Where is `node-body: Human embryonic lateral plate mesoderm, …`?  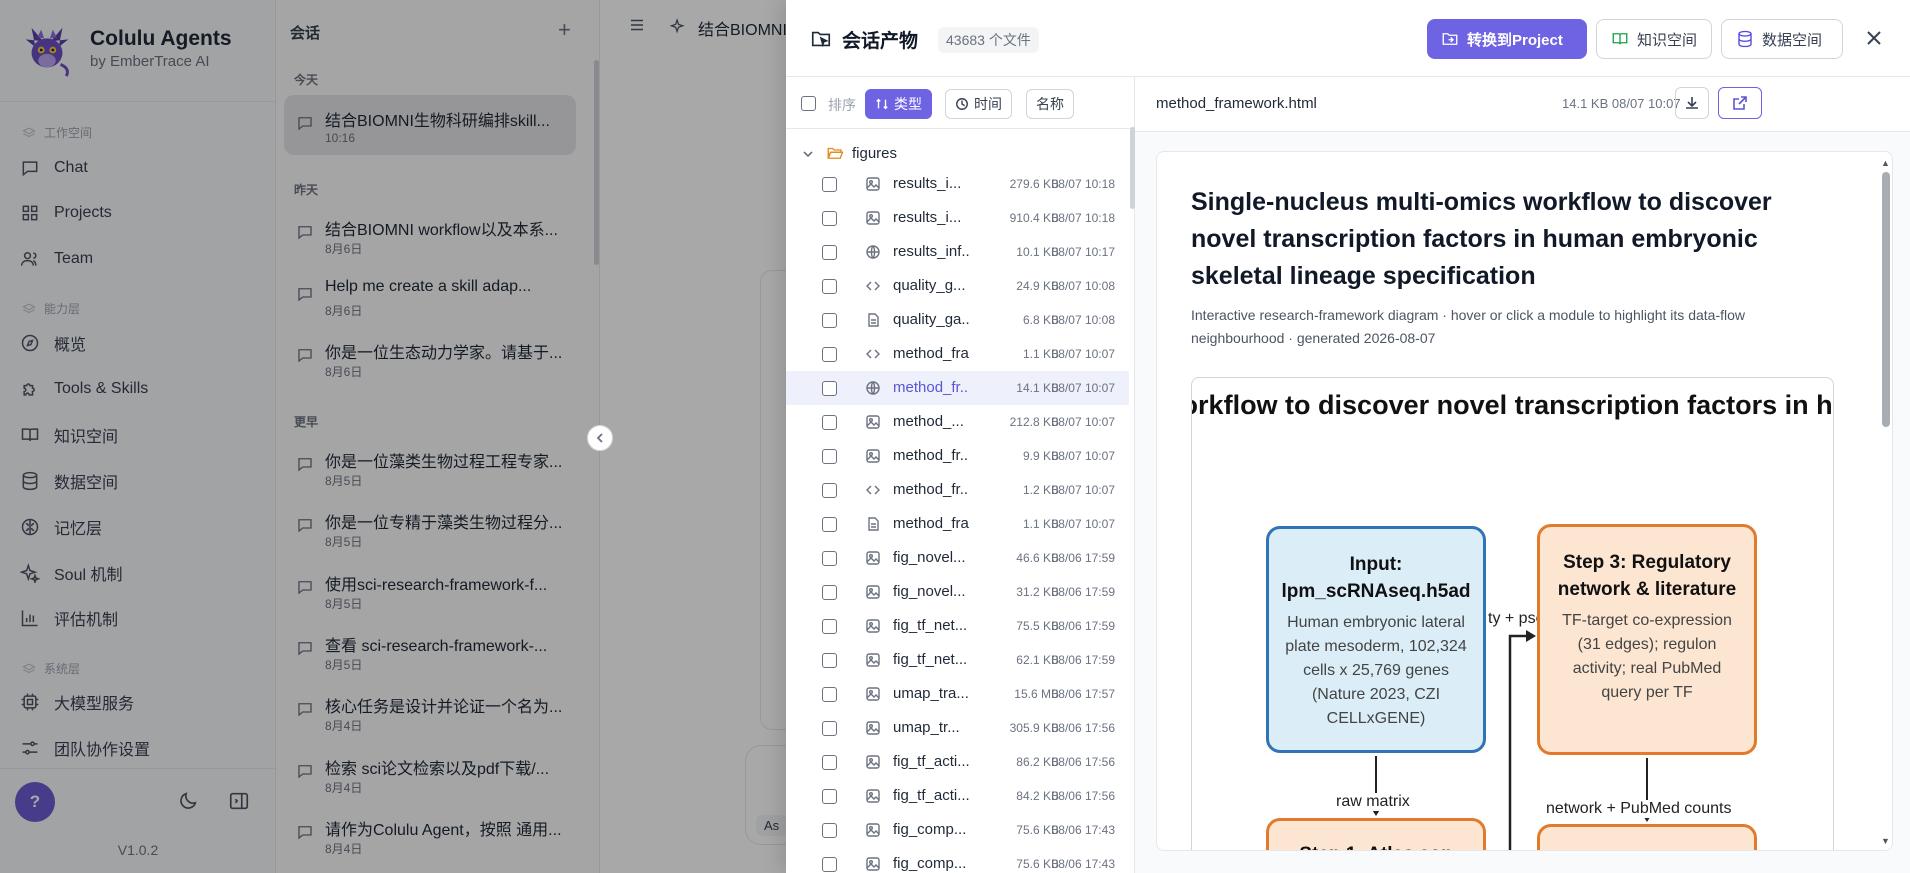 node-body: Human embryonic lateral plate mesoderm, … is located at coordinates (1376, 670).